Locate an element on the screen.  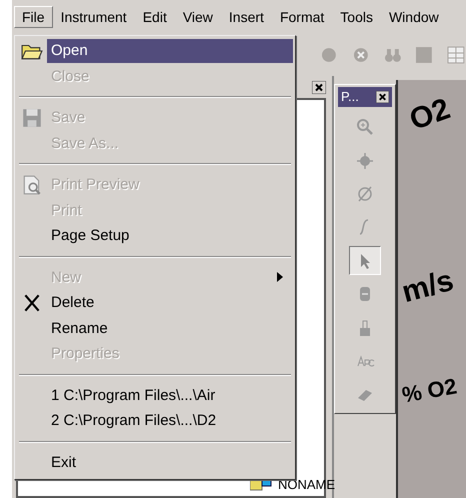
menu-bar-item: Format is located at coordinates (302, 17).